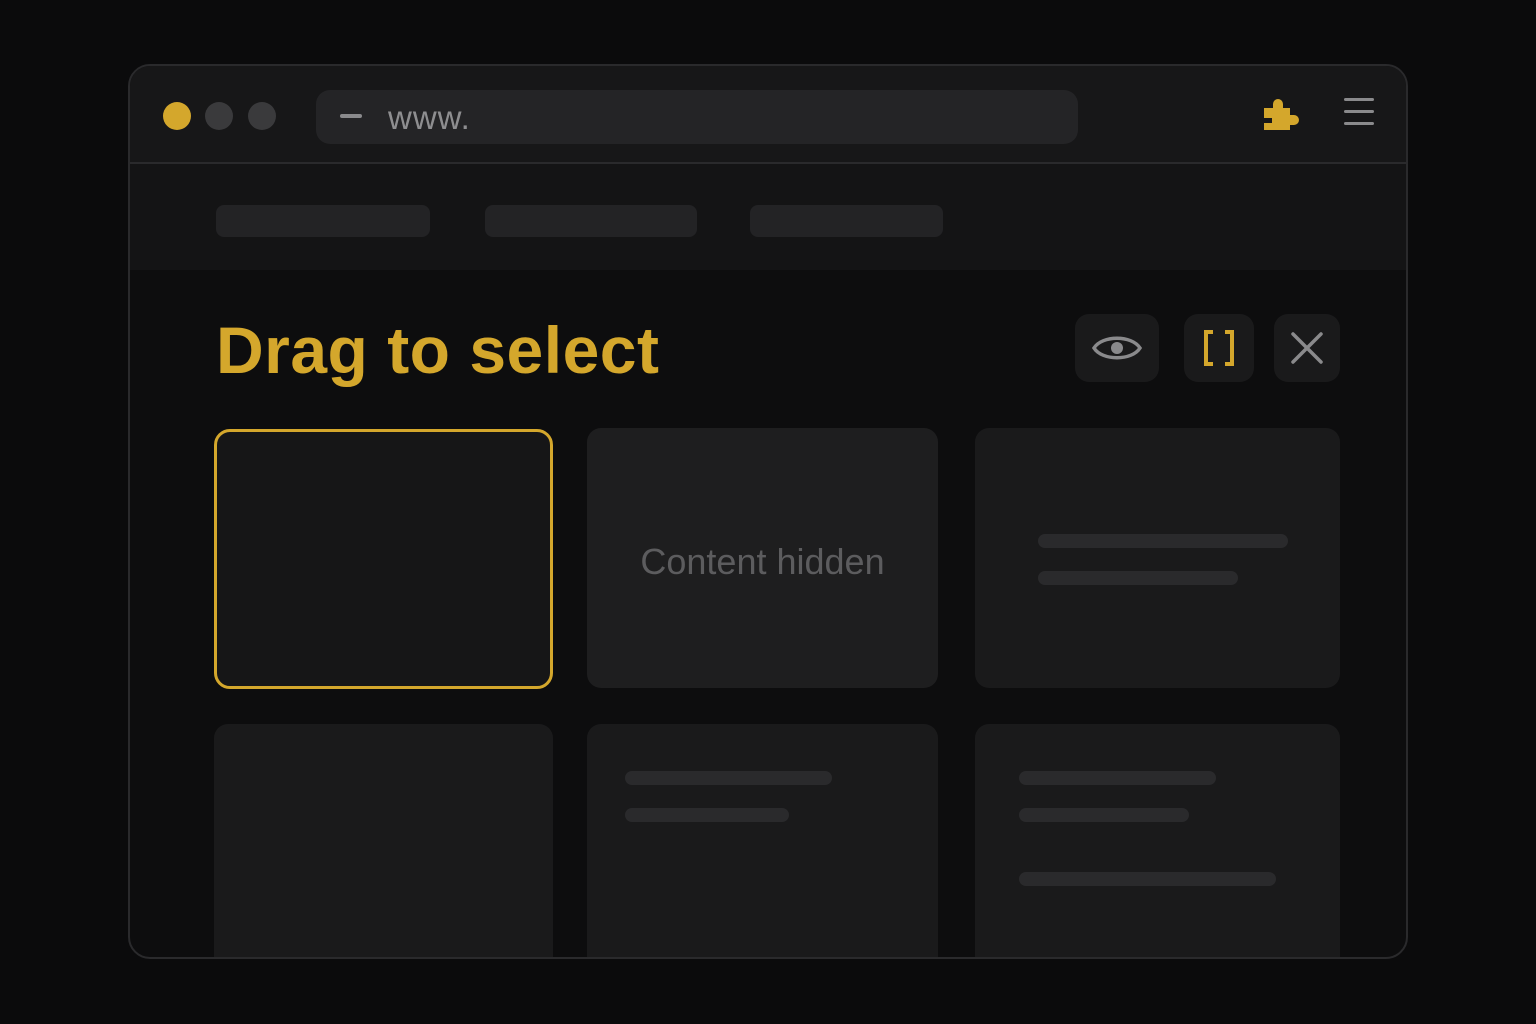 This screenshot has width=1536, height=1024. Describe the element at coordinates (697, 117) in the screenshot. I see `address-bar: www.` at that location.